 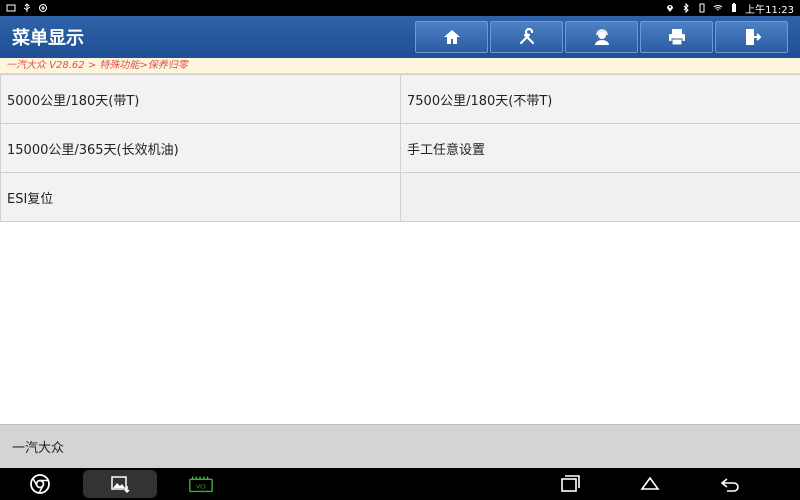 I want to click on vibrate-icon, so click(x=702, y=8).